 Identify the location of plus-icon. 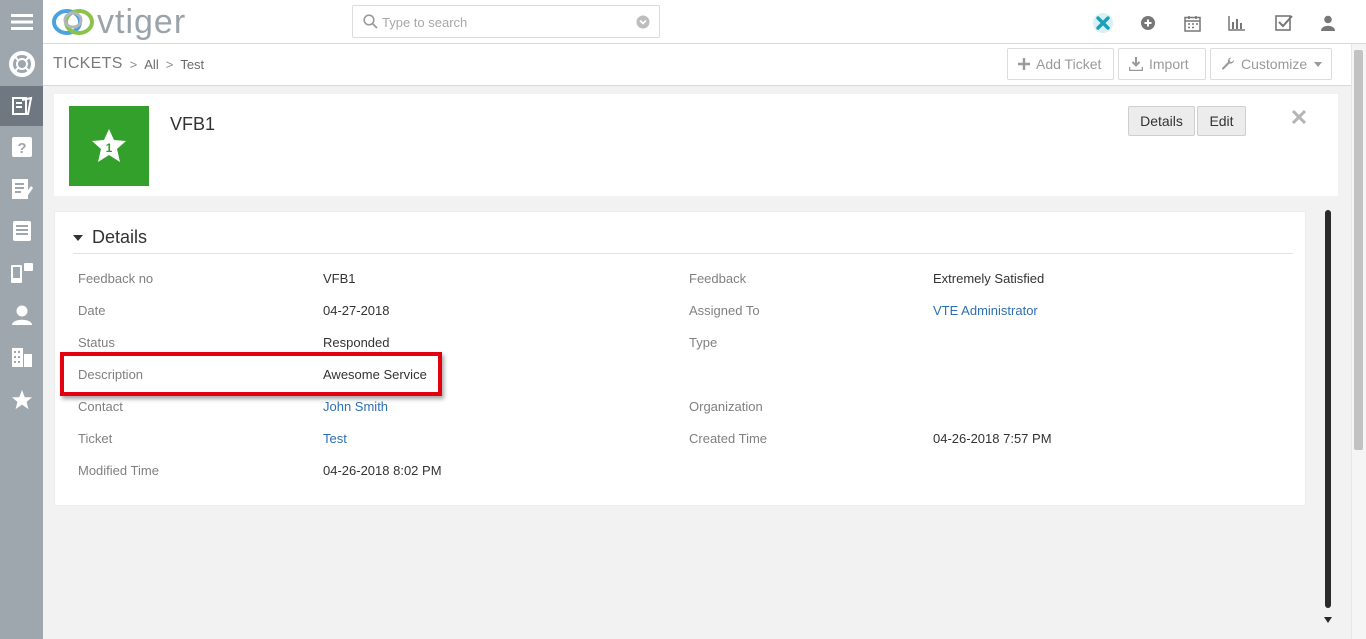
(1024, 64).